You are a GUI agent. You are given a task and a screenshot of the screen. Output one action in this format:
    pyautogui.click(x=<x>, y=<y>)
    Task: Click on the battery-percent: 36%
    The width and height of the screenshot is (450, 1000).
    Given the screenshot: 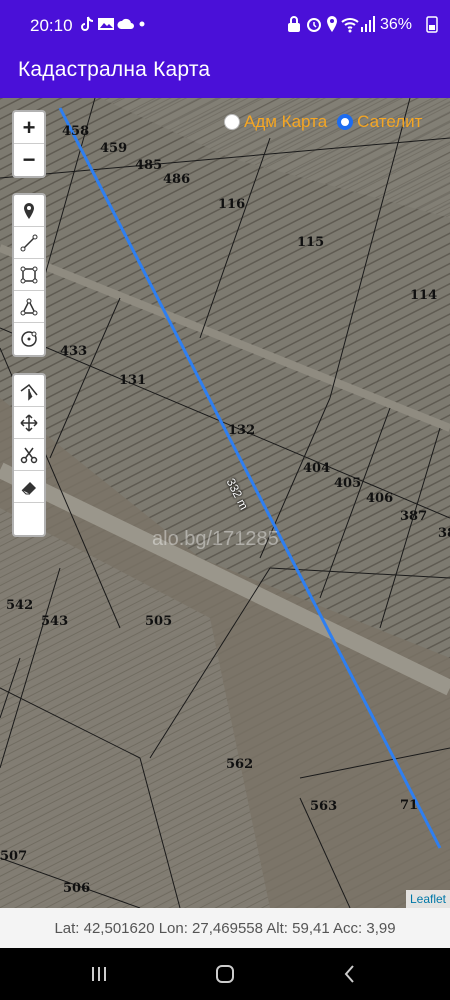 What is the action you would take?
    pyautogui.click(x=396, y=24)
    